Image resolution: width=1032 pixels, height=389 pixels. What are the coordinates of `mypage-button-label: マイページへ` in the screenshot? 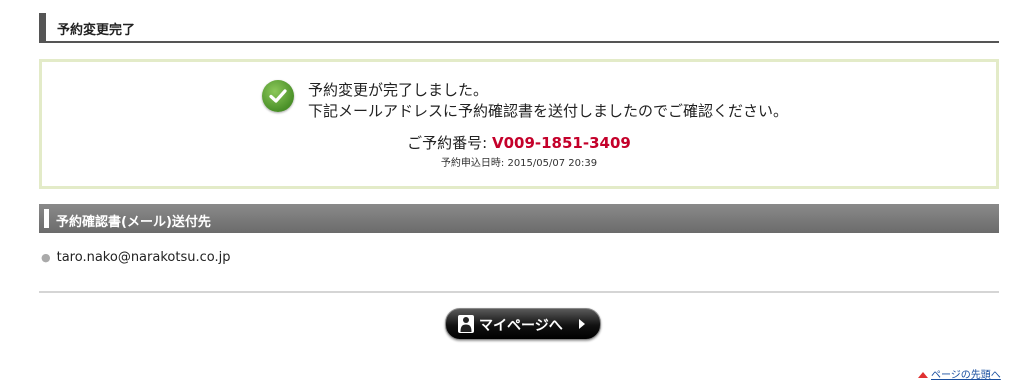 It's located at (521, 326).